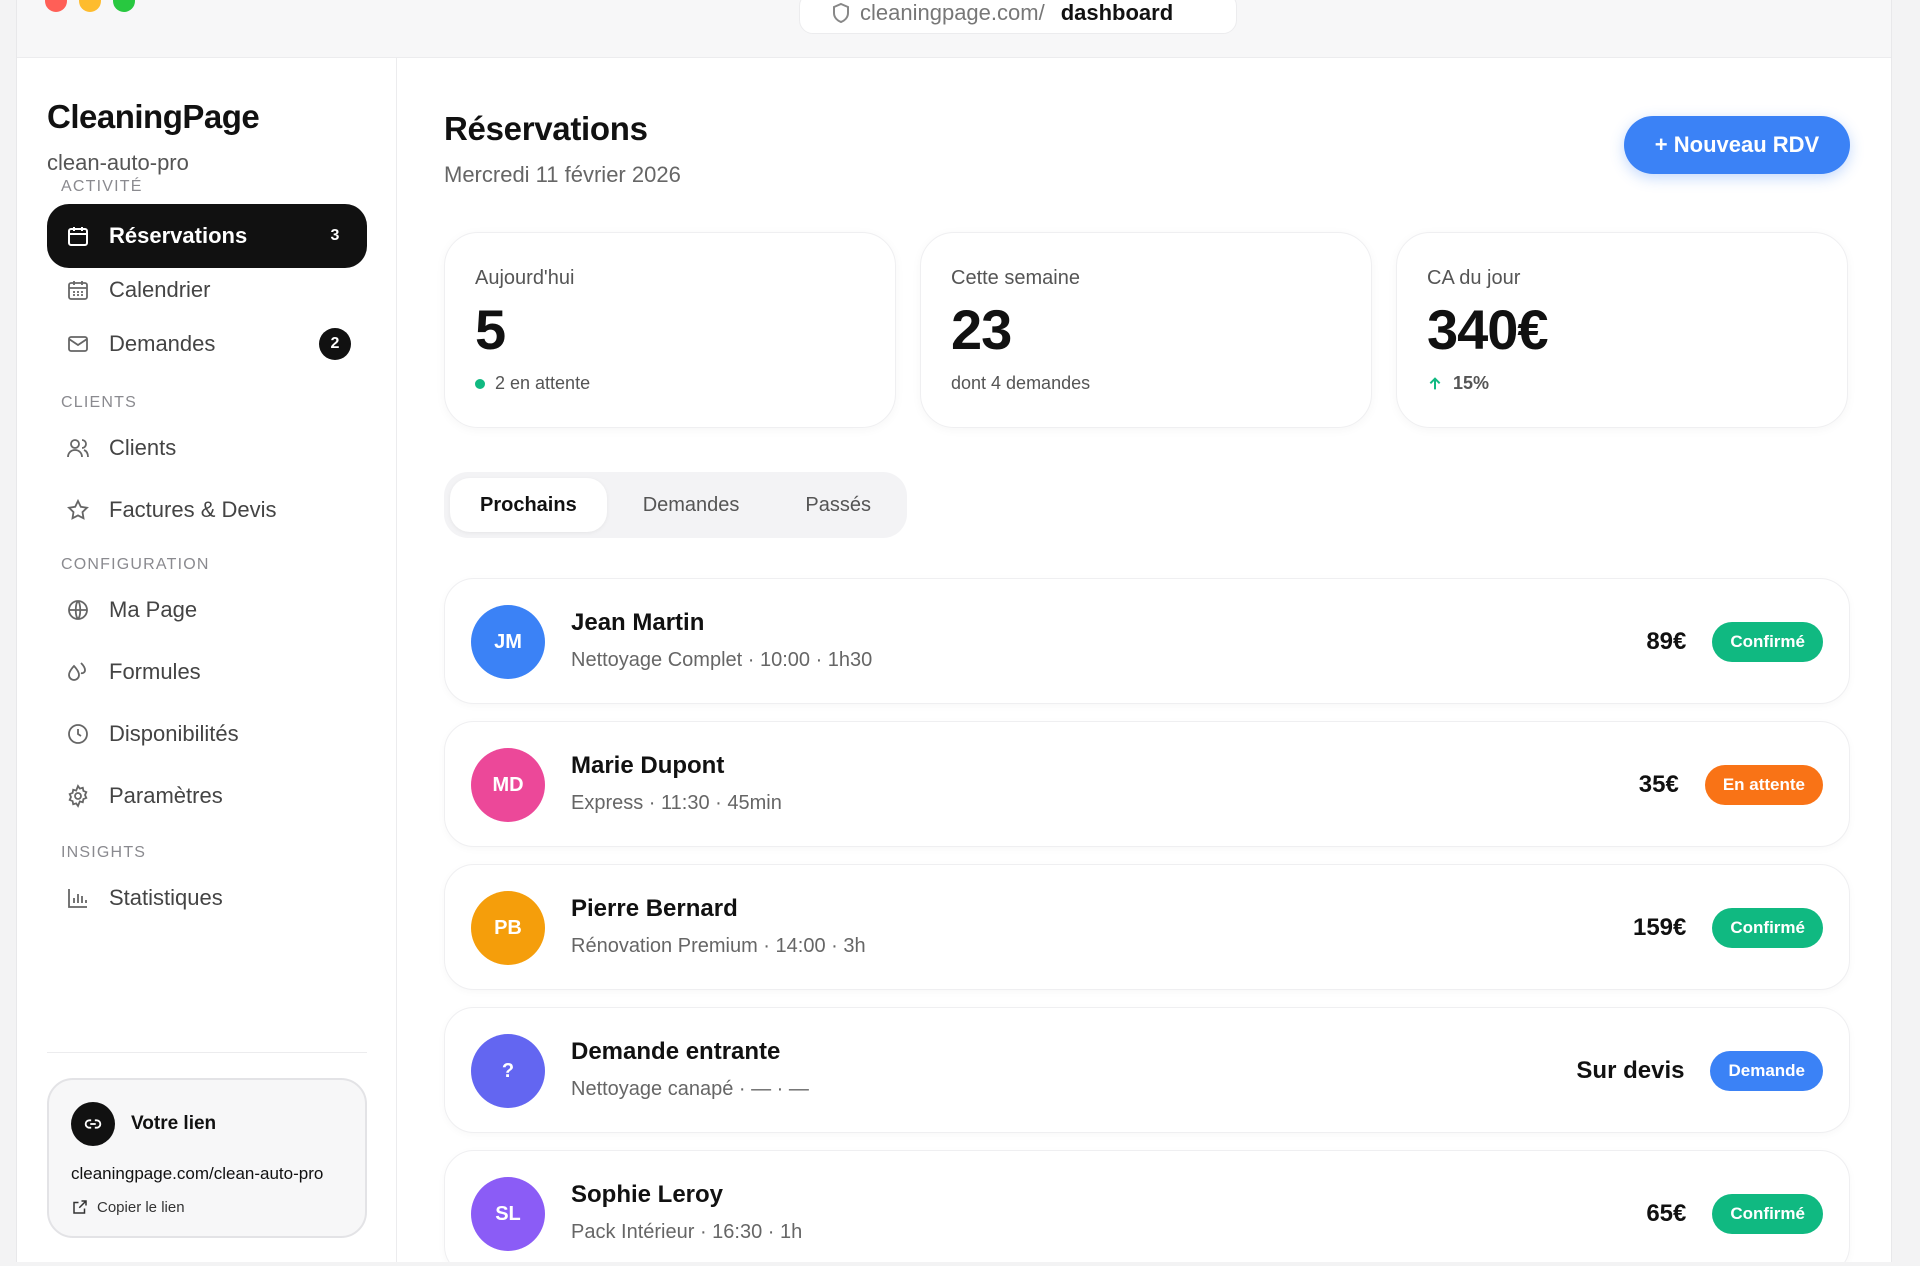 Image resolution: width=1920 pixels, height=1266 pixels. Describe the element at coordinates (1763, 785) in the screenshot. I see `status-badge: En attente` at that location.